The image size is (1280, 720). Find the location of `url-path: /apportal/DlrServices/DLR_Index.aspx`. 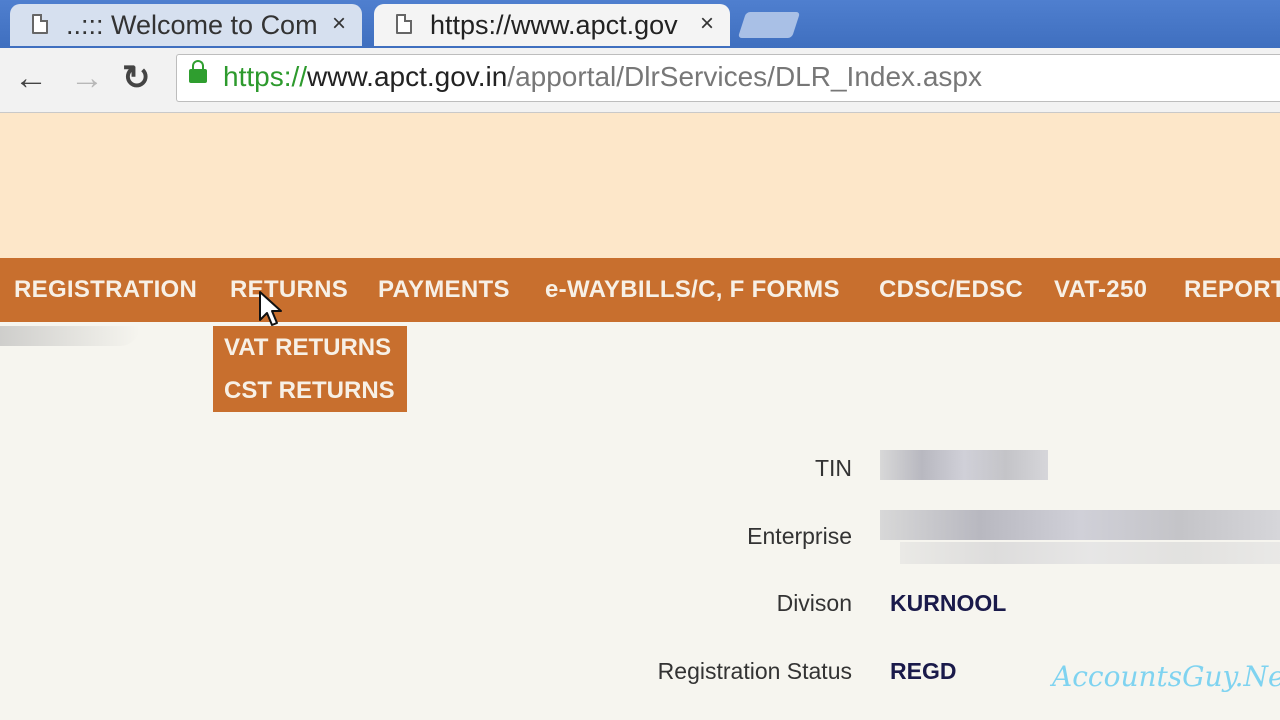

url-path: /apportal/DlrServices/DLR_Index.aspx is located at coordinates (744, 76).